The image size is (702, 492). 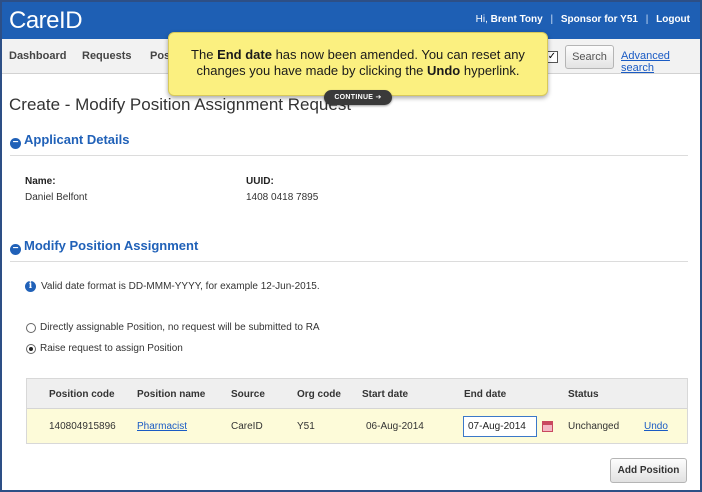 I want to click on start-date-cell: 06-Aug-2014, so click(x=395, y=426).